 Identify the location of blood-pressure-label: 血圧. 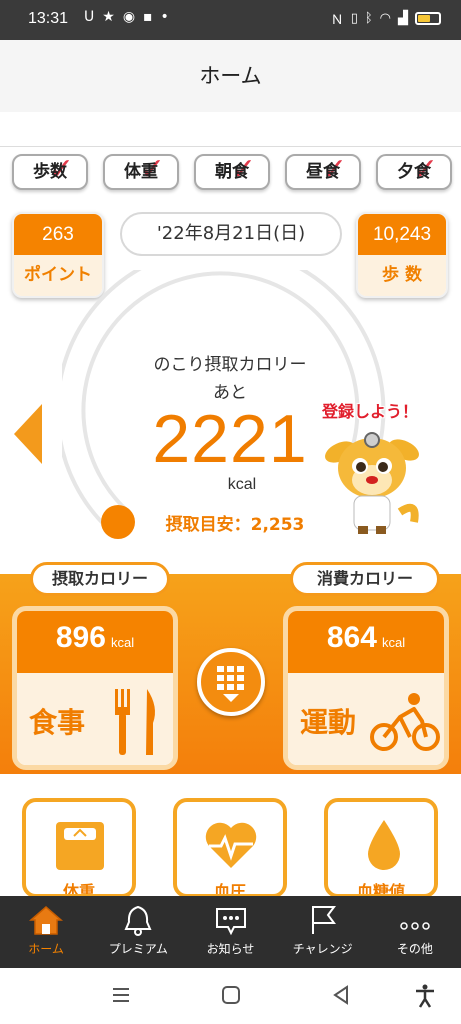
(229, 890).